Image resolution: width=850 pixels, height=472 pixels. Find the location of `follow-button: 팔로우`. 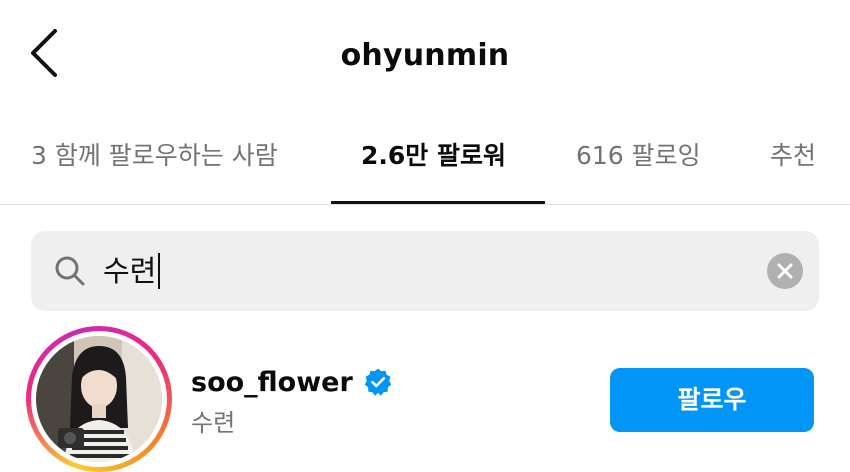

follow-button: 팔로우 is located at coordinates (712, 400).